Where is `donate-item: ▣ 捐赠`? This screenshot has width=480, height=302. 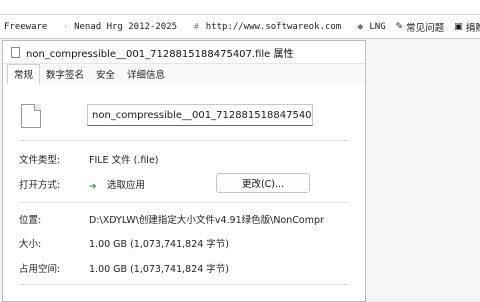
donate-item: ▣ 捐赠 is located at coordinates (467, 27).